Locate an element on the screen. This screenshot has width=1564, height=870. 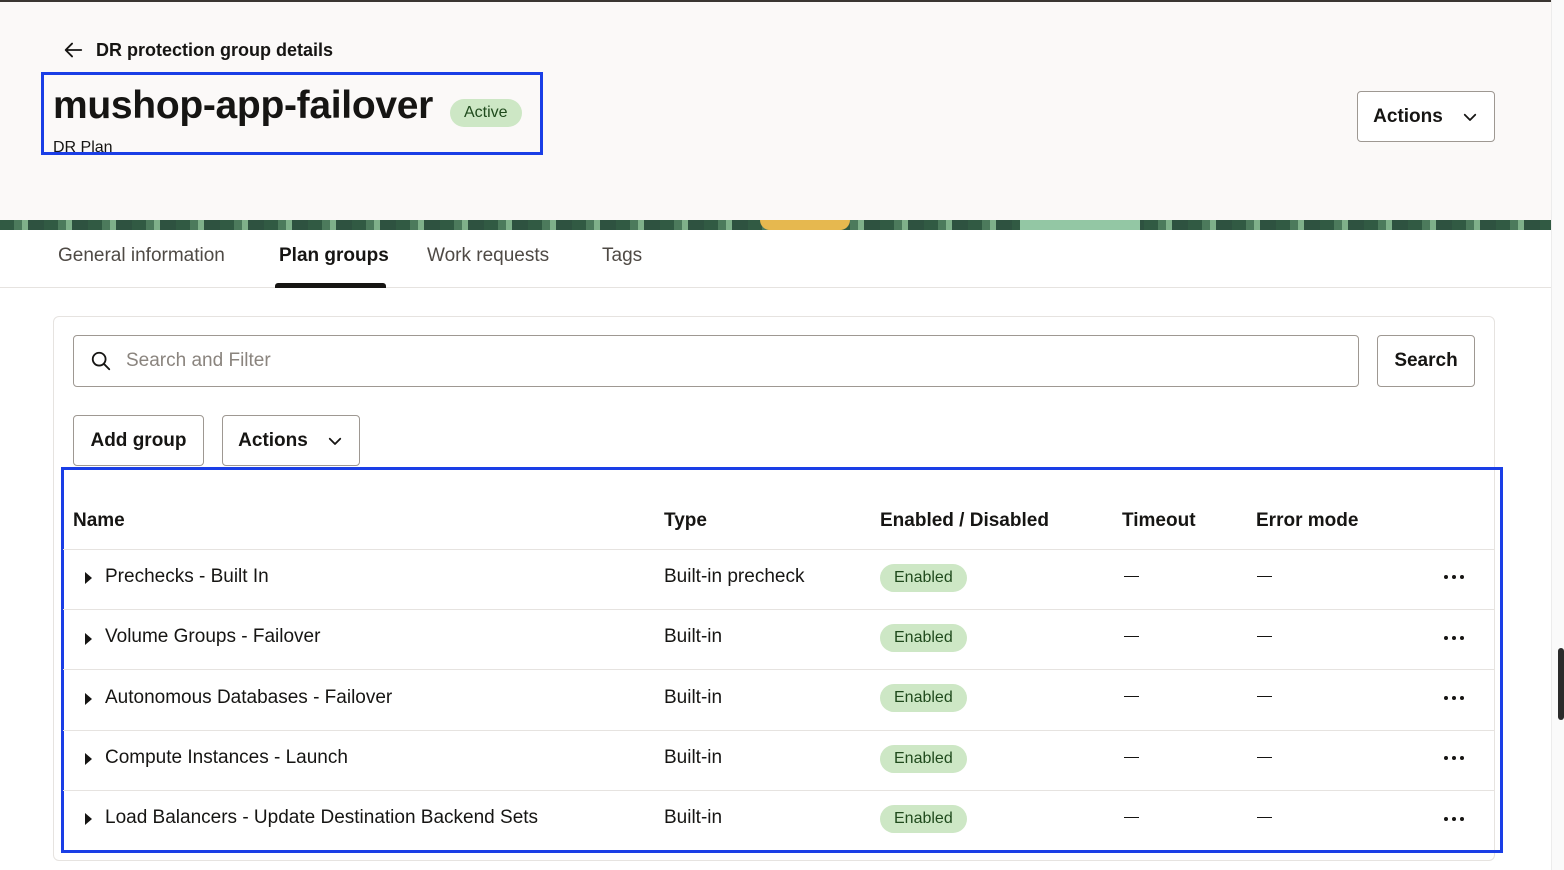
column-header-enabled: Enabled / Disabled is located at coordinates (964, 521).